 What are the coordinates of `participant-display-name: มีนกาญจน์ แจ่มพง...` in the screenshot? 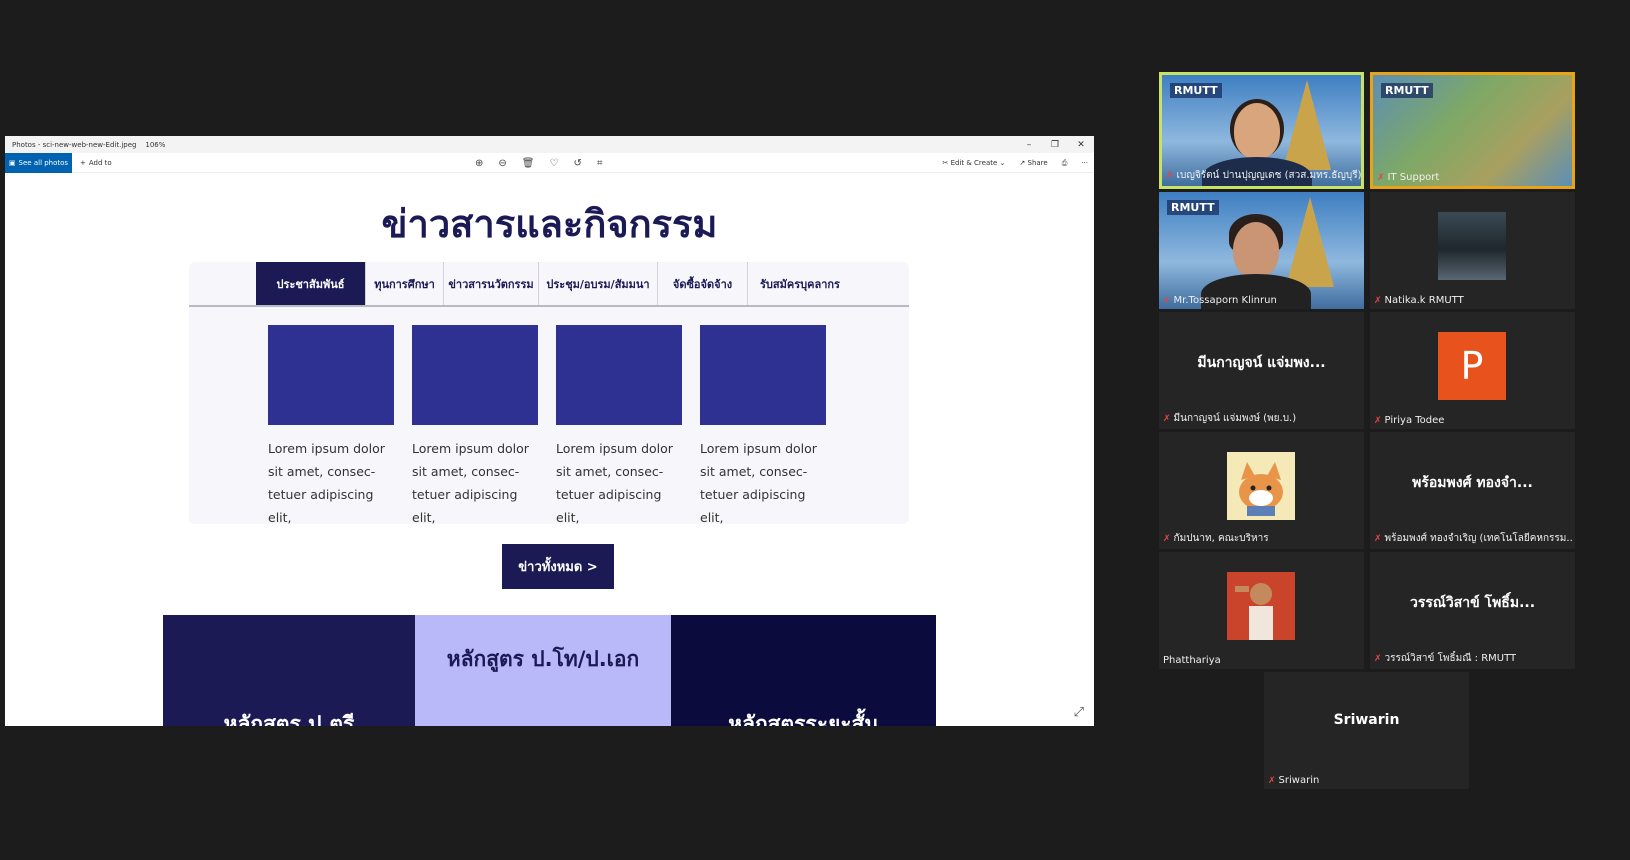 It's located at (1261, 363).